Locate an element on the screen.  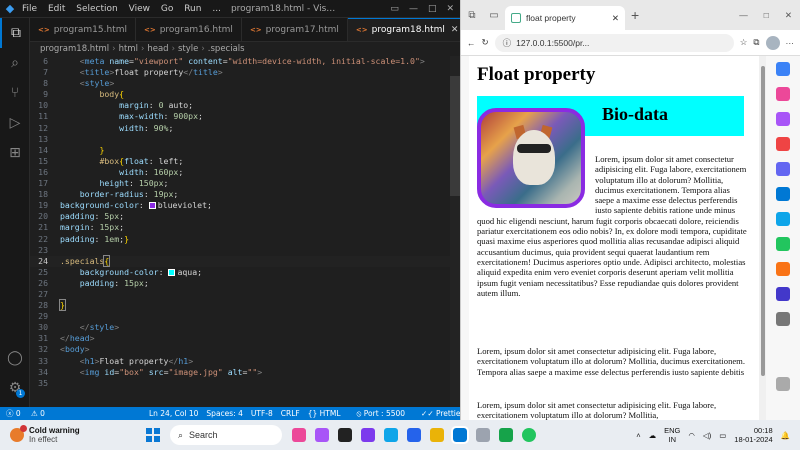
back-icon: ← is located at coordinates (471, 43).